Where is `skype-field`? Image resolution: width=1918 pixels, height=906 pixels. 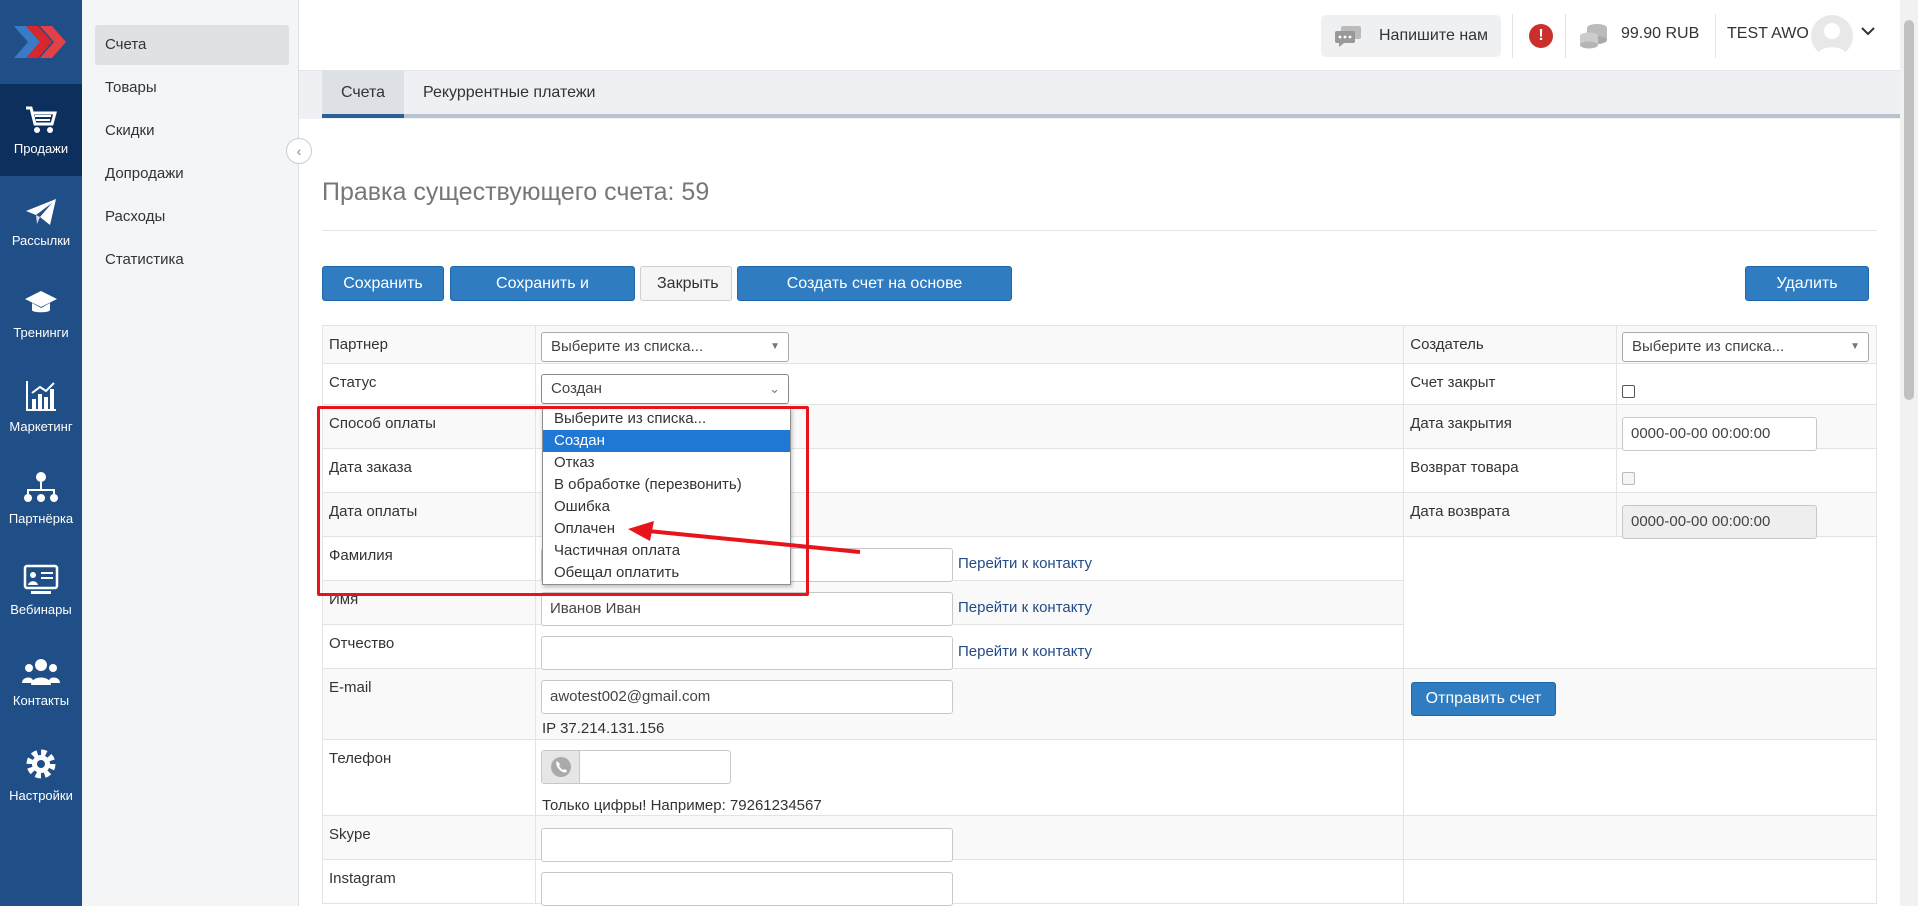
skype-field is located at coordinates (747, 845).